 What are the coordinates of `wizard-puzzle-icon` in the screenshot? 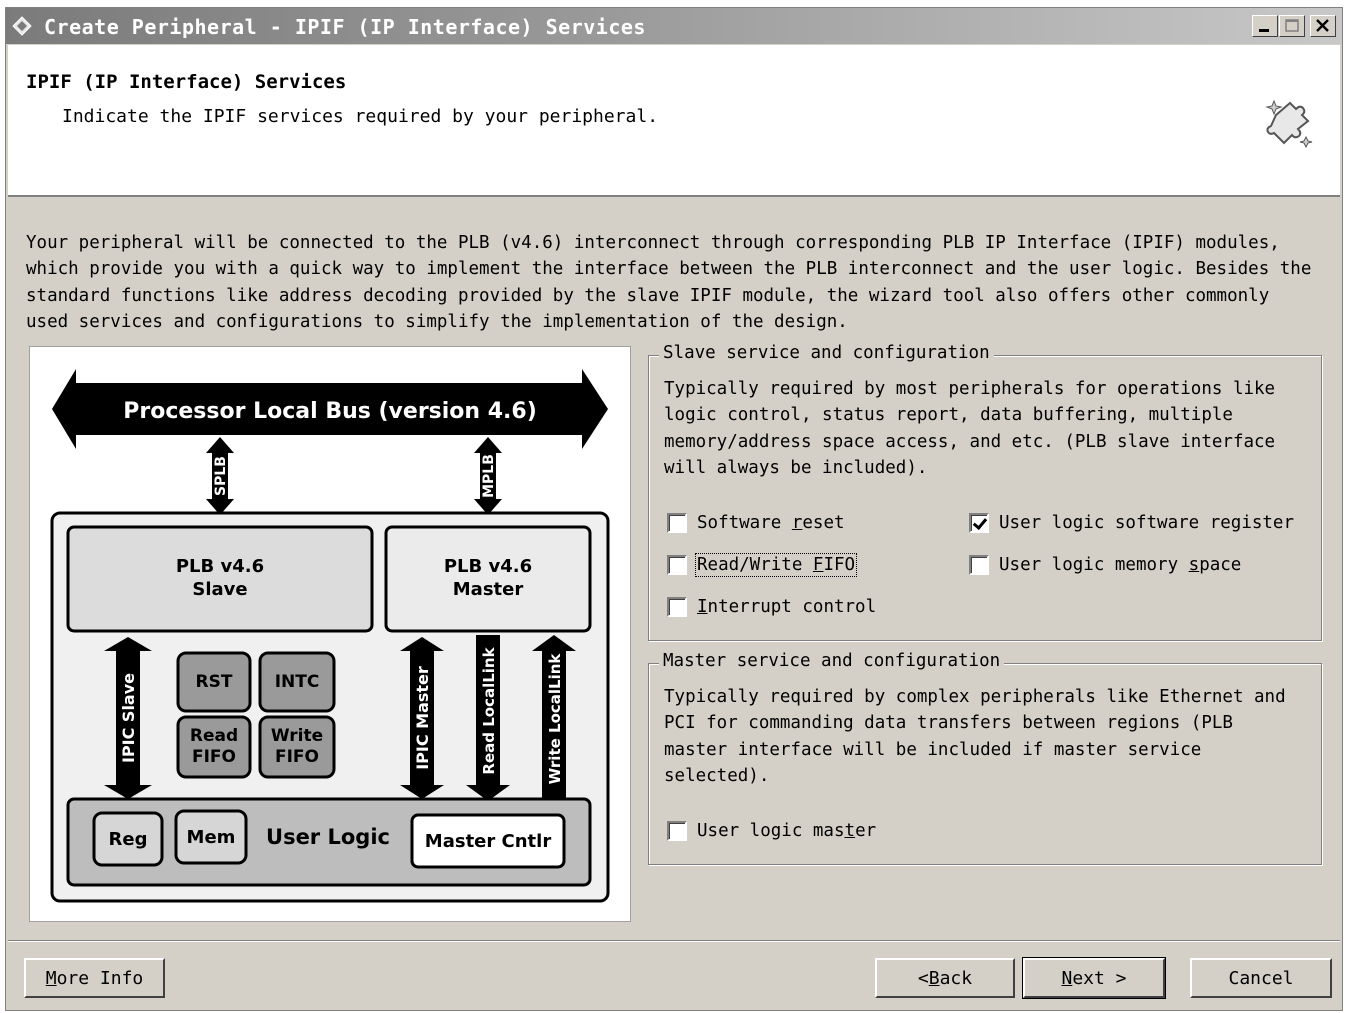 It's located at (1289, 124).